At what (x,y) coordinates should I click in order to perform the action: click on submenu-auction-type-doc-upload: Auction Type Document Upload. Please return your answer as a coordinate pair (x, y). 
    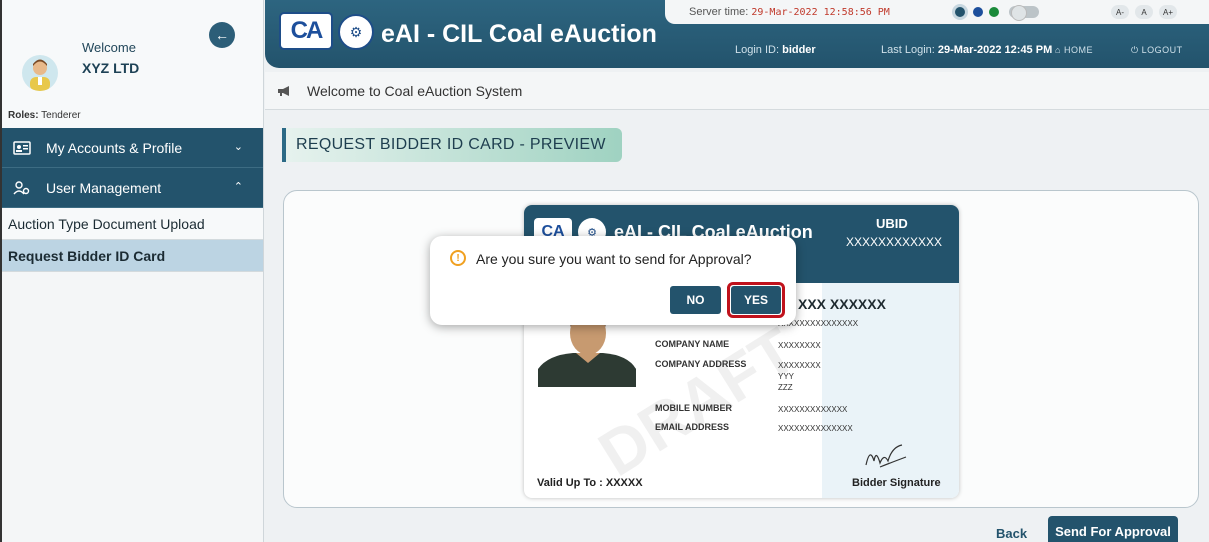
    Looking at the image, I should click on (132, 224).